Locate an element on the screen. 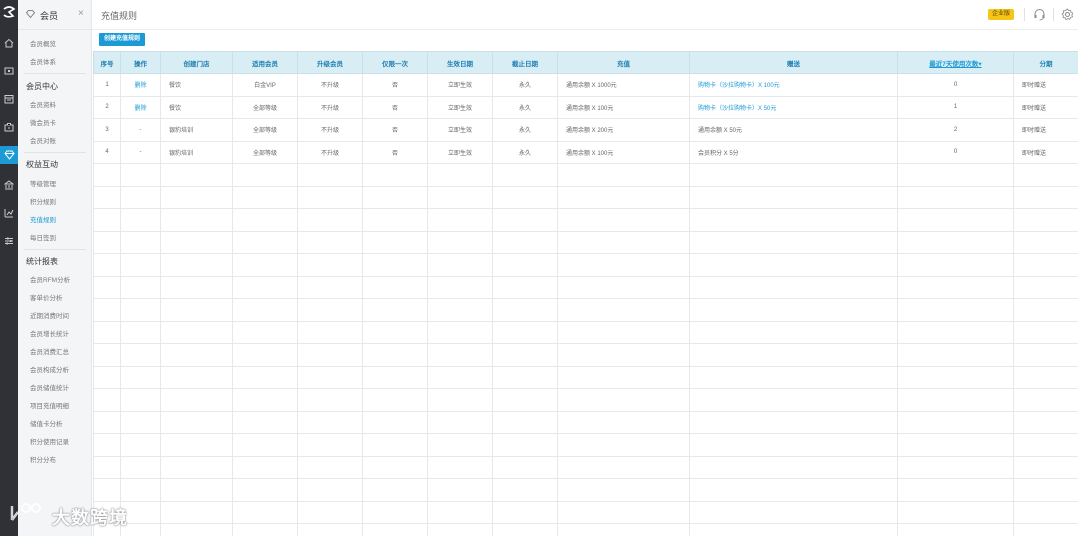 The width and height of the screenshot is (1078, 536). gear-icon is located at coordinates (1067, 15).